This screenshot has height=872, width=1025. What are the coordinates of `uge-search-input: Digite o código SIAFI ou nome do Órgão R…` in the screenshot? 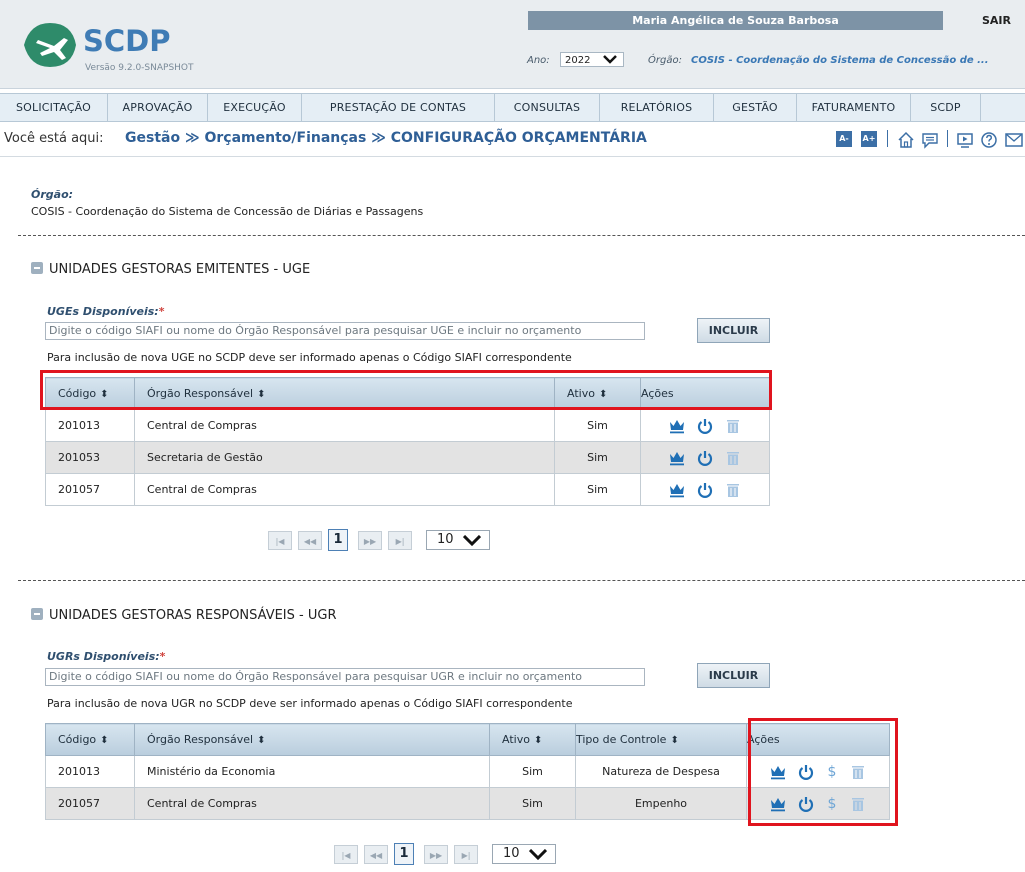 It's located at (345, 331).